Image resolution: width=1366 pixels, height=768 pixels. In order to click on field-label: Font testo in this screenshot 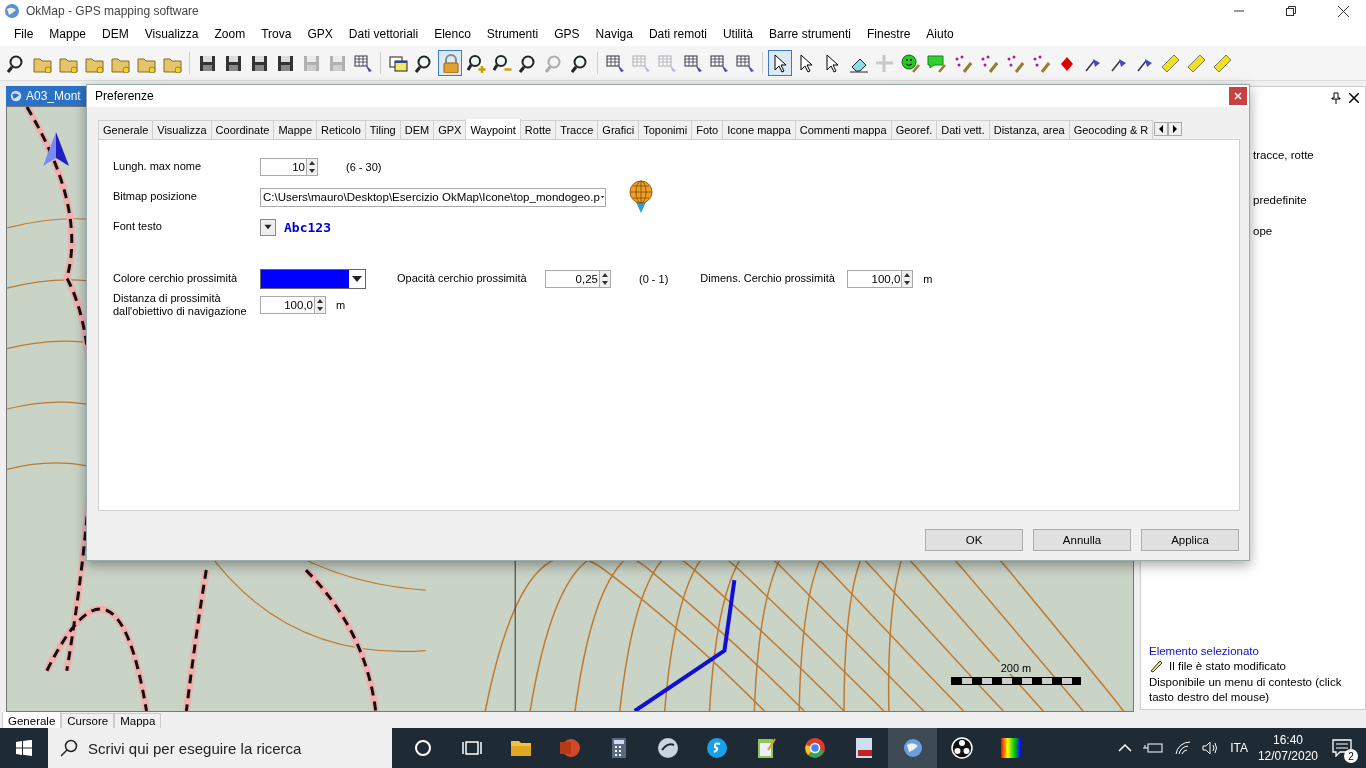, I will do `click(138, 227)`.